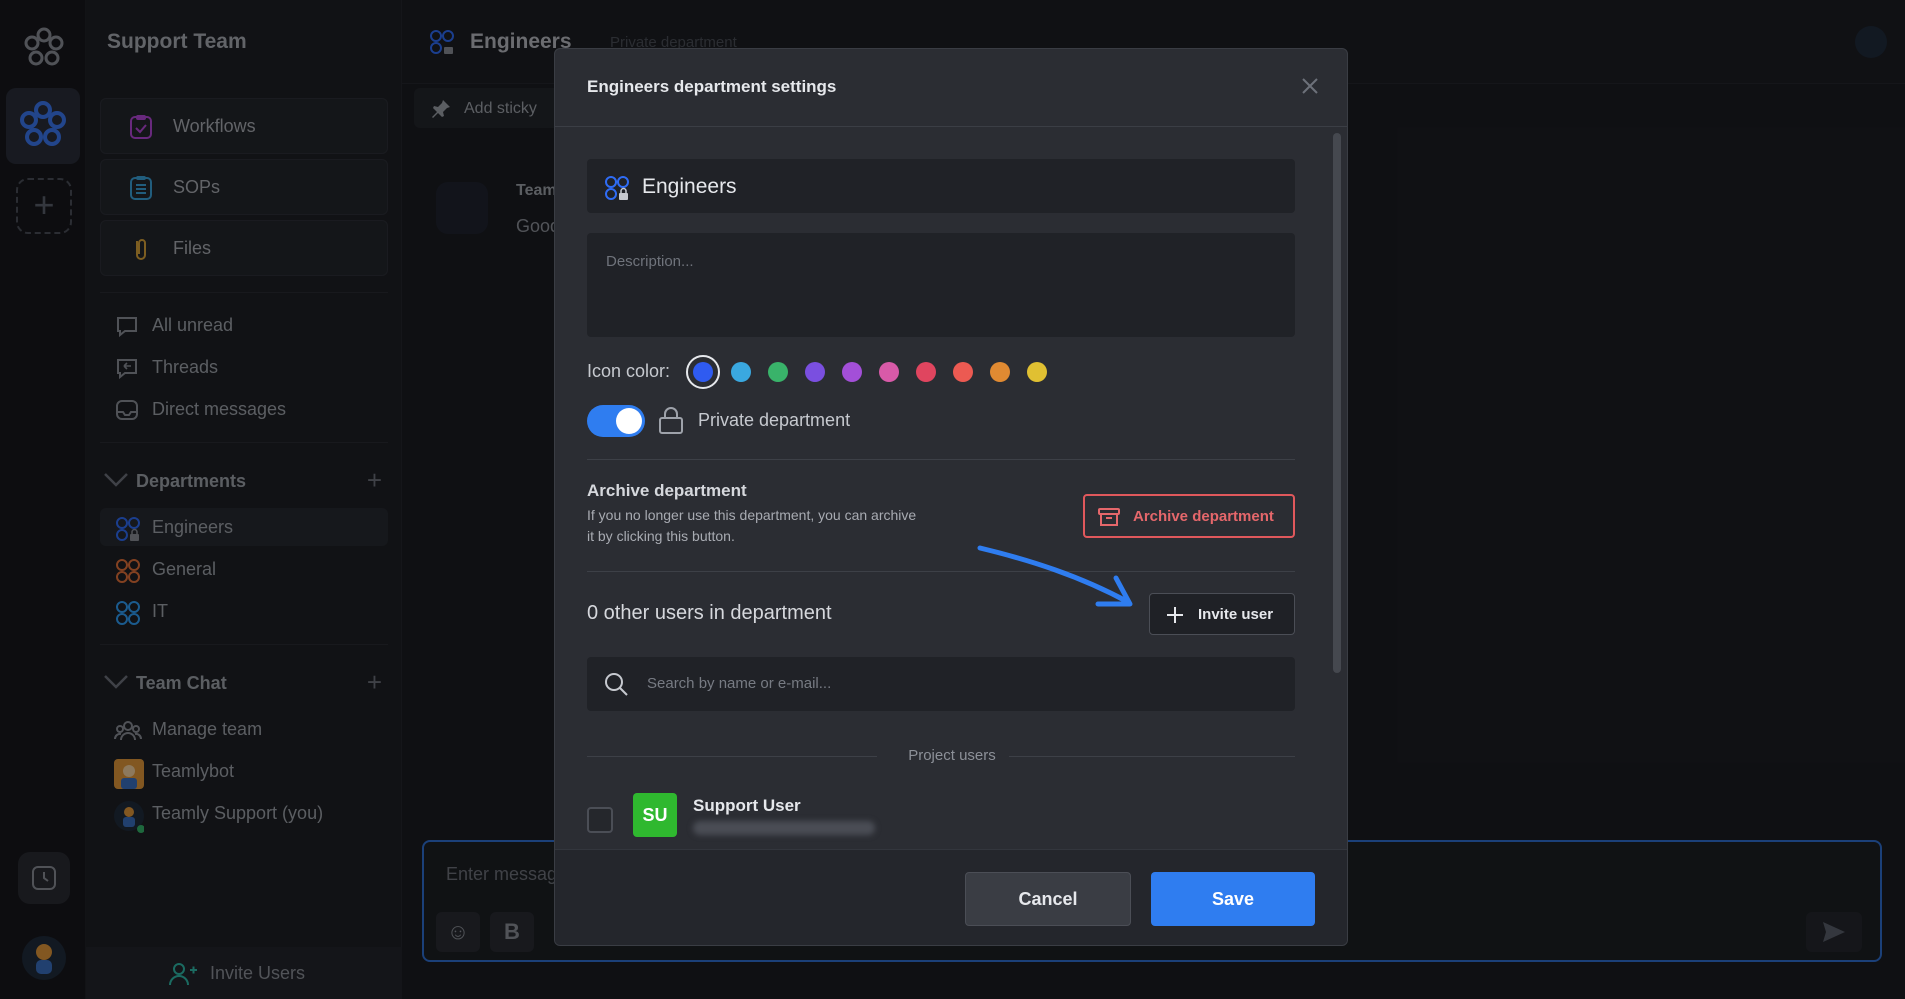  What do you see at coordinates (1037, 372) in the screenshot?
I see `color-swatch-yellow` at bounding box center [1037, 372].